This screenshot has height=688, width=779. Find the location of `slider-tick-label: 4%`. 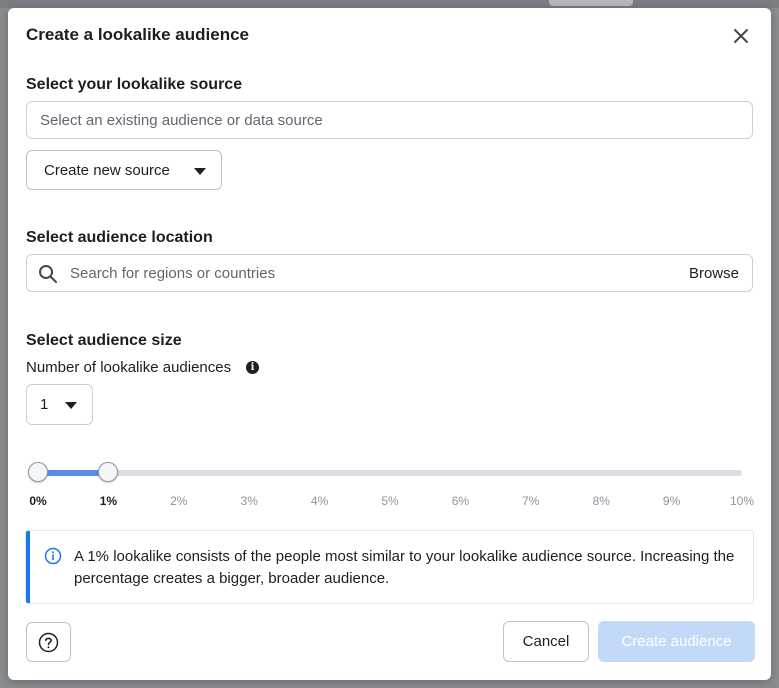

slider-tick-label: 4% is located at coordinates (319, 501).